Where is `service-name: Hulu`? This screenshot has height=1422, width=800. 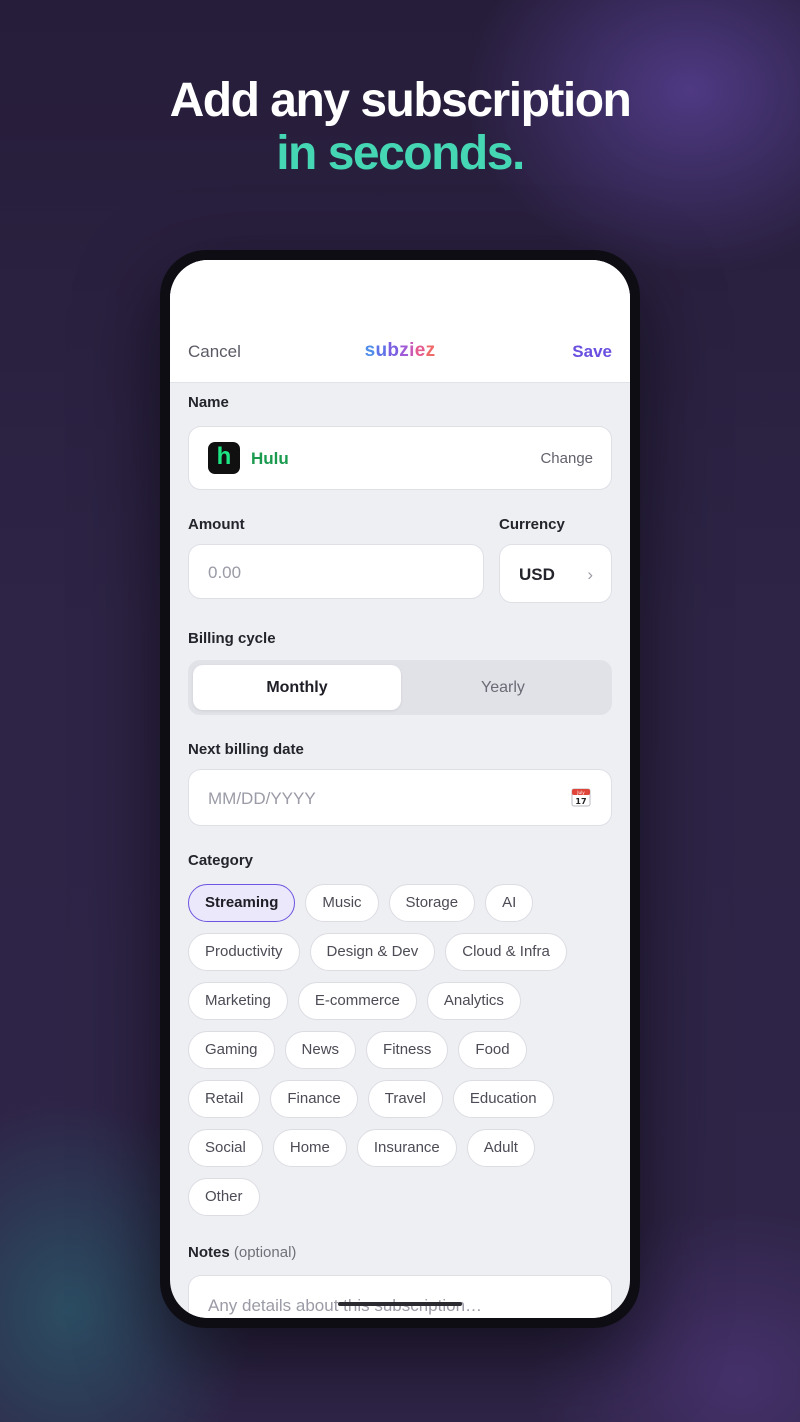 service-name: Hulu is located at coordinates (270, 458).